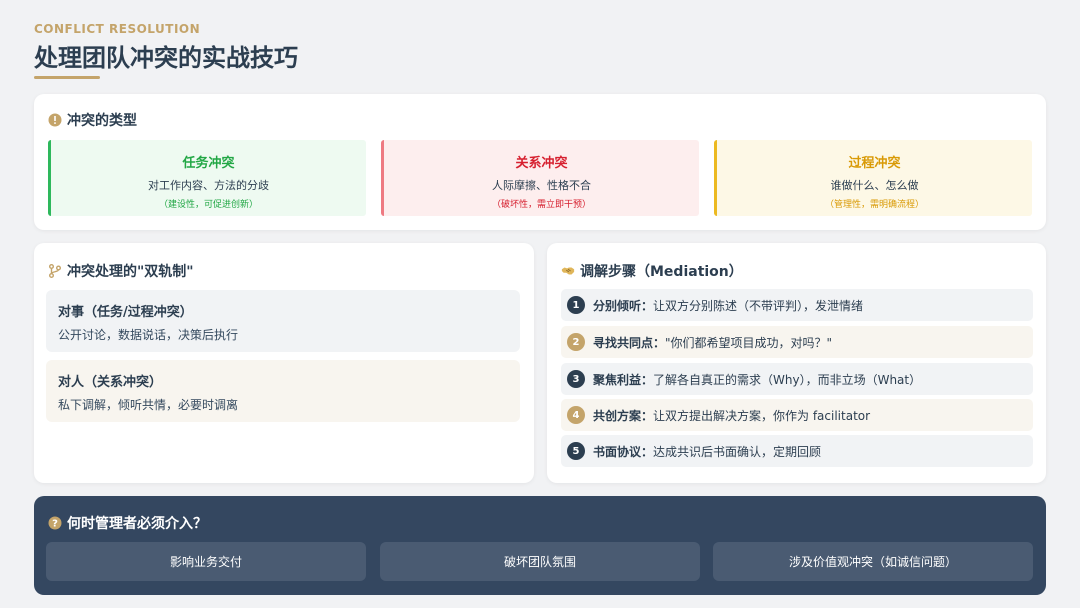 Image resolution: width=1080 pixels, height=608 pixels. I want to click on page-title: 处理团队冲突的实战技巧, so click(166, 58).